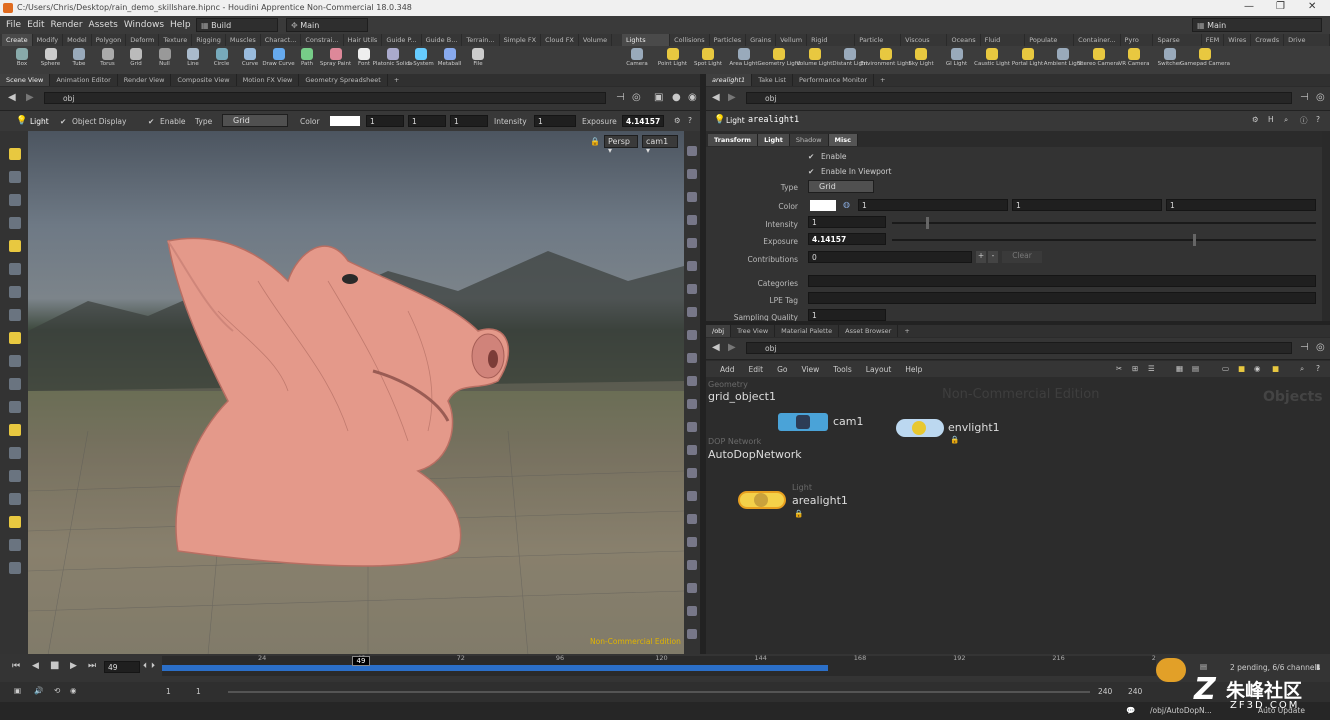  I want to click on subtab-transform: Transform, so click(733, 140).